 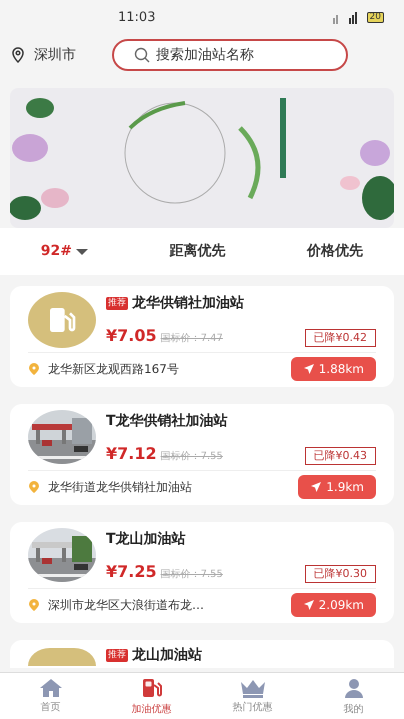 I want to click on station-price: ¥7.05, so click(x=131, y=336).